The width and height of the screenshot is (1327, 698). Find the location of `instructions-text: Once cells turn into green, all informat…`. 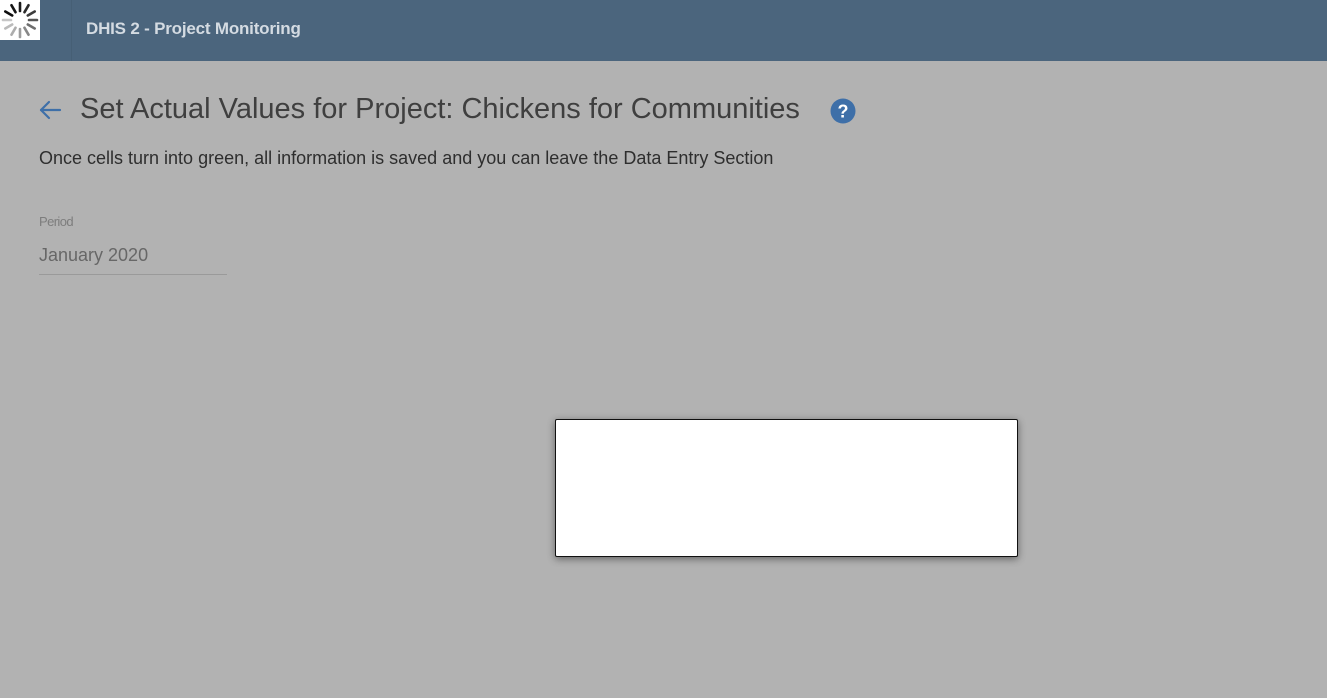

instructions-text: Once cells turn into green, all informat… is located at coordinates (406, 158).